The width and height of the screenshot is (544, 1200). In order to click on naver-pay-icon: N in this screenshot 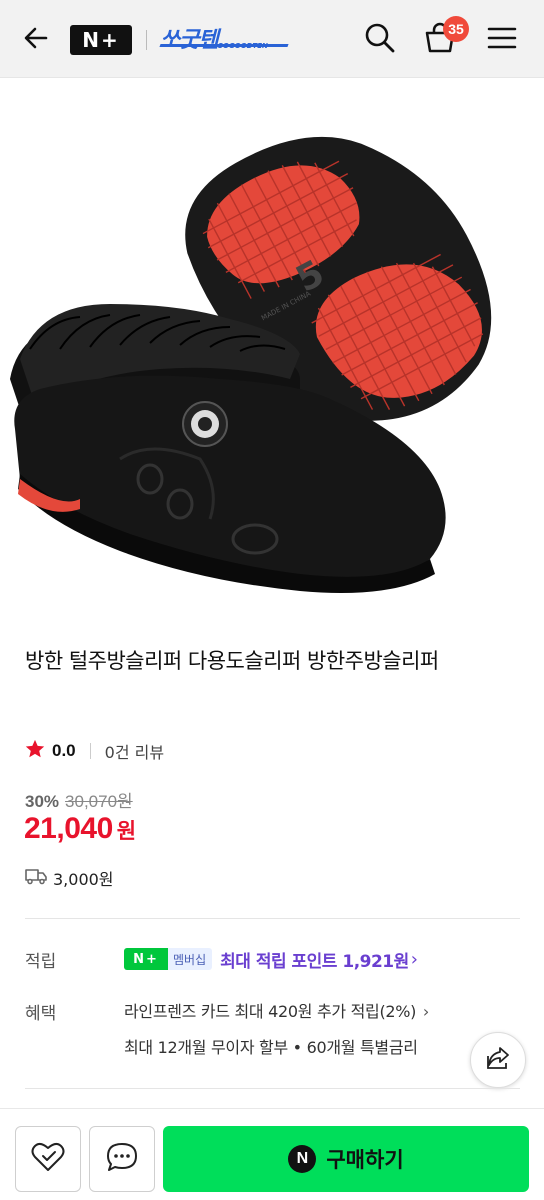, I will do `click(302, 1159)`.